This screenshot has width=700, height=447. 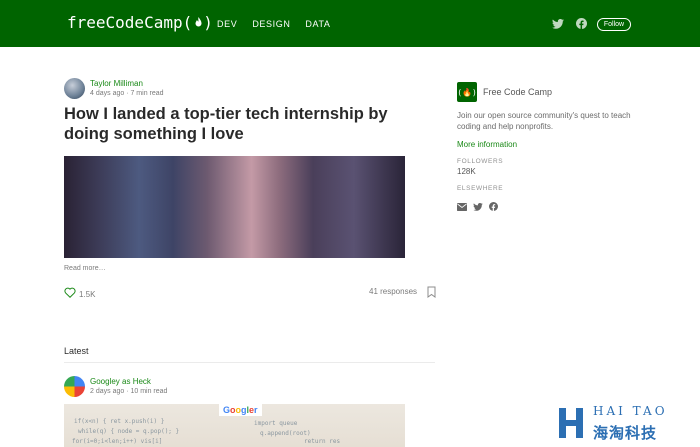 I want to click on publication-name: Free Code Camp, so click(x=517, y=92).